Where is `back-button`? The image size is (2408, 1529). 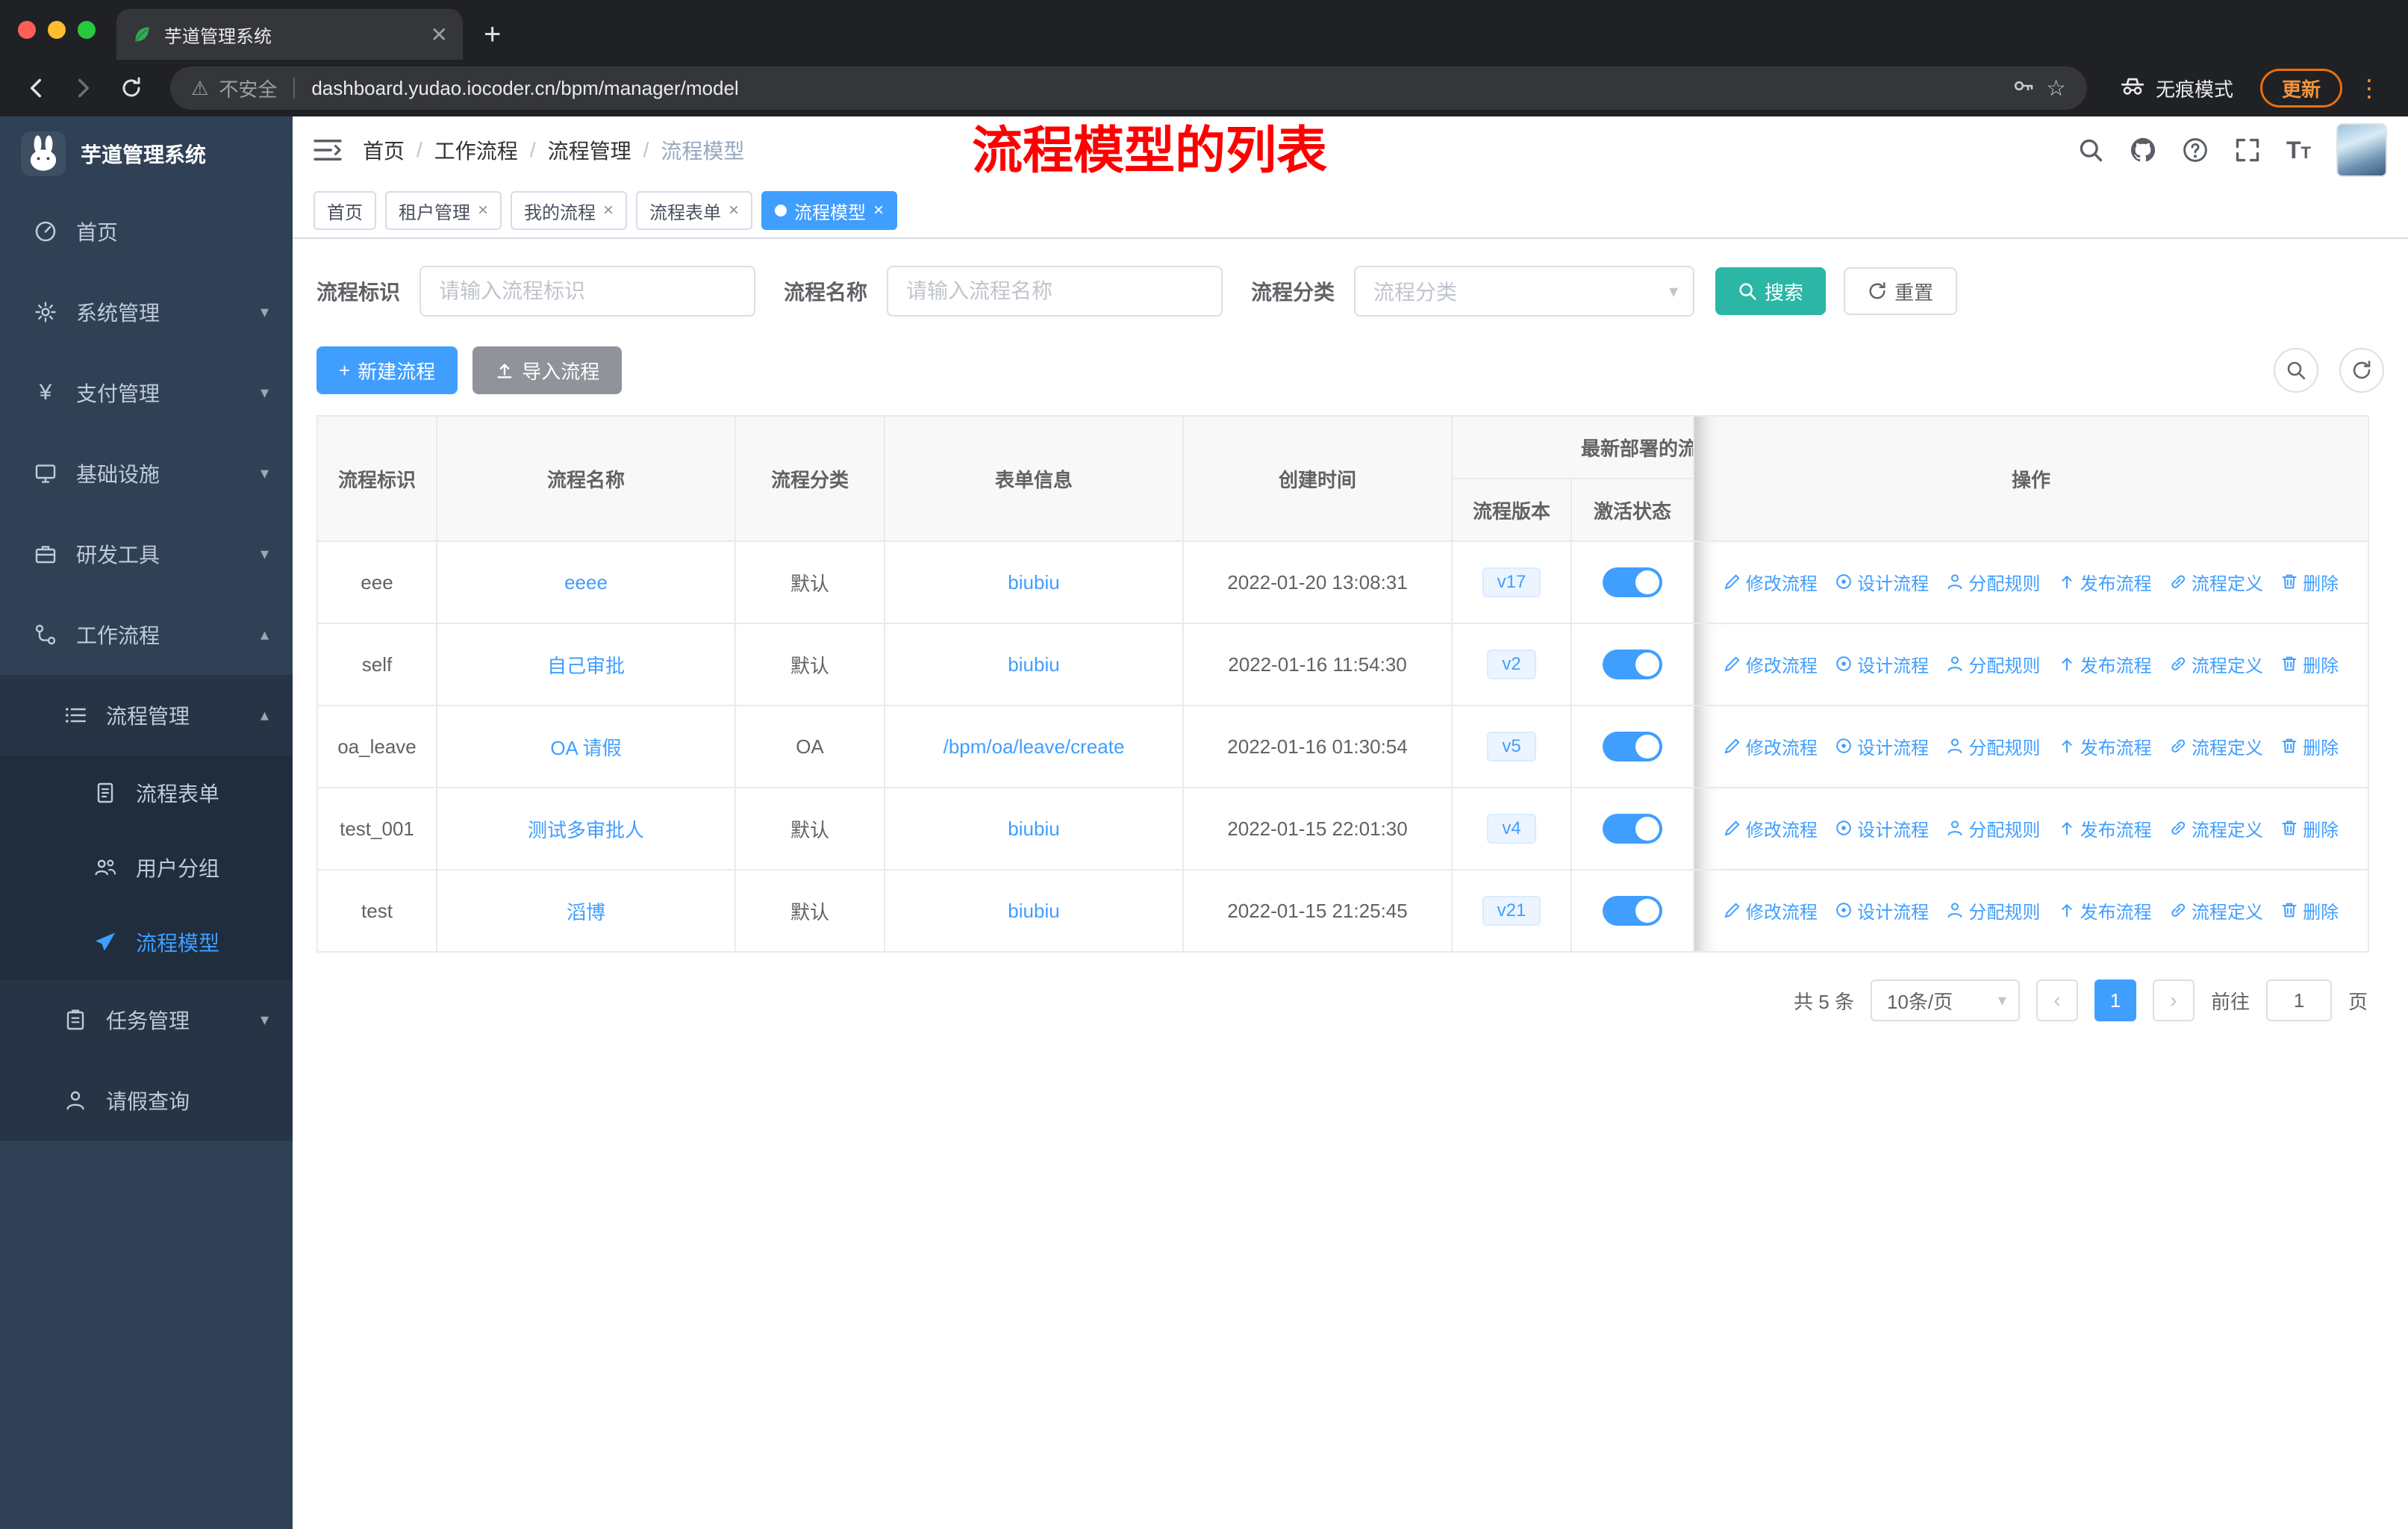 back-button is located at coordinates (36, 88).